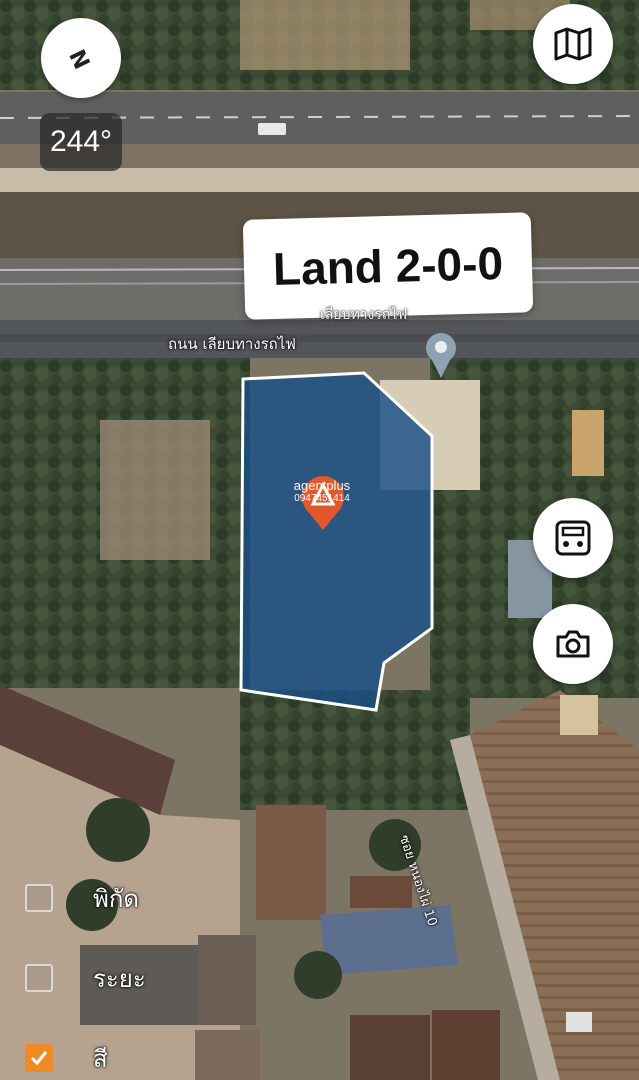  I want to click on layer-toggle-coordinates: พิกัด, so click(82, 898).